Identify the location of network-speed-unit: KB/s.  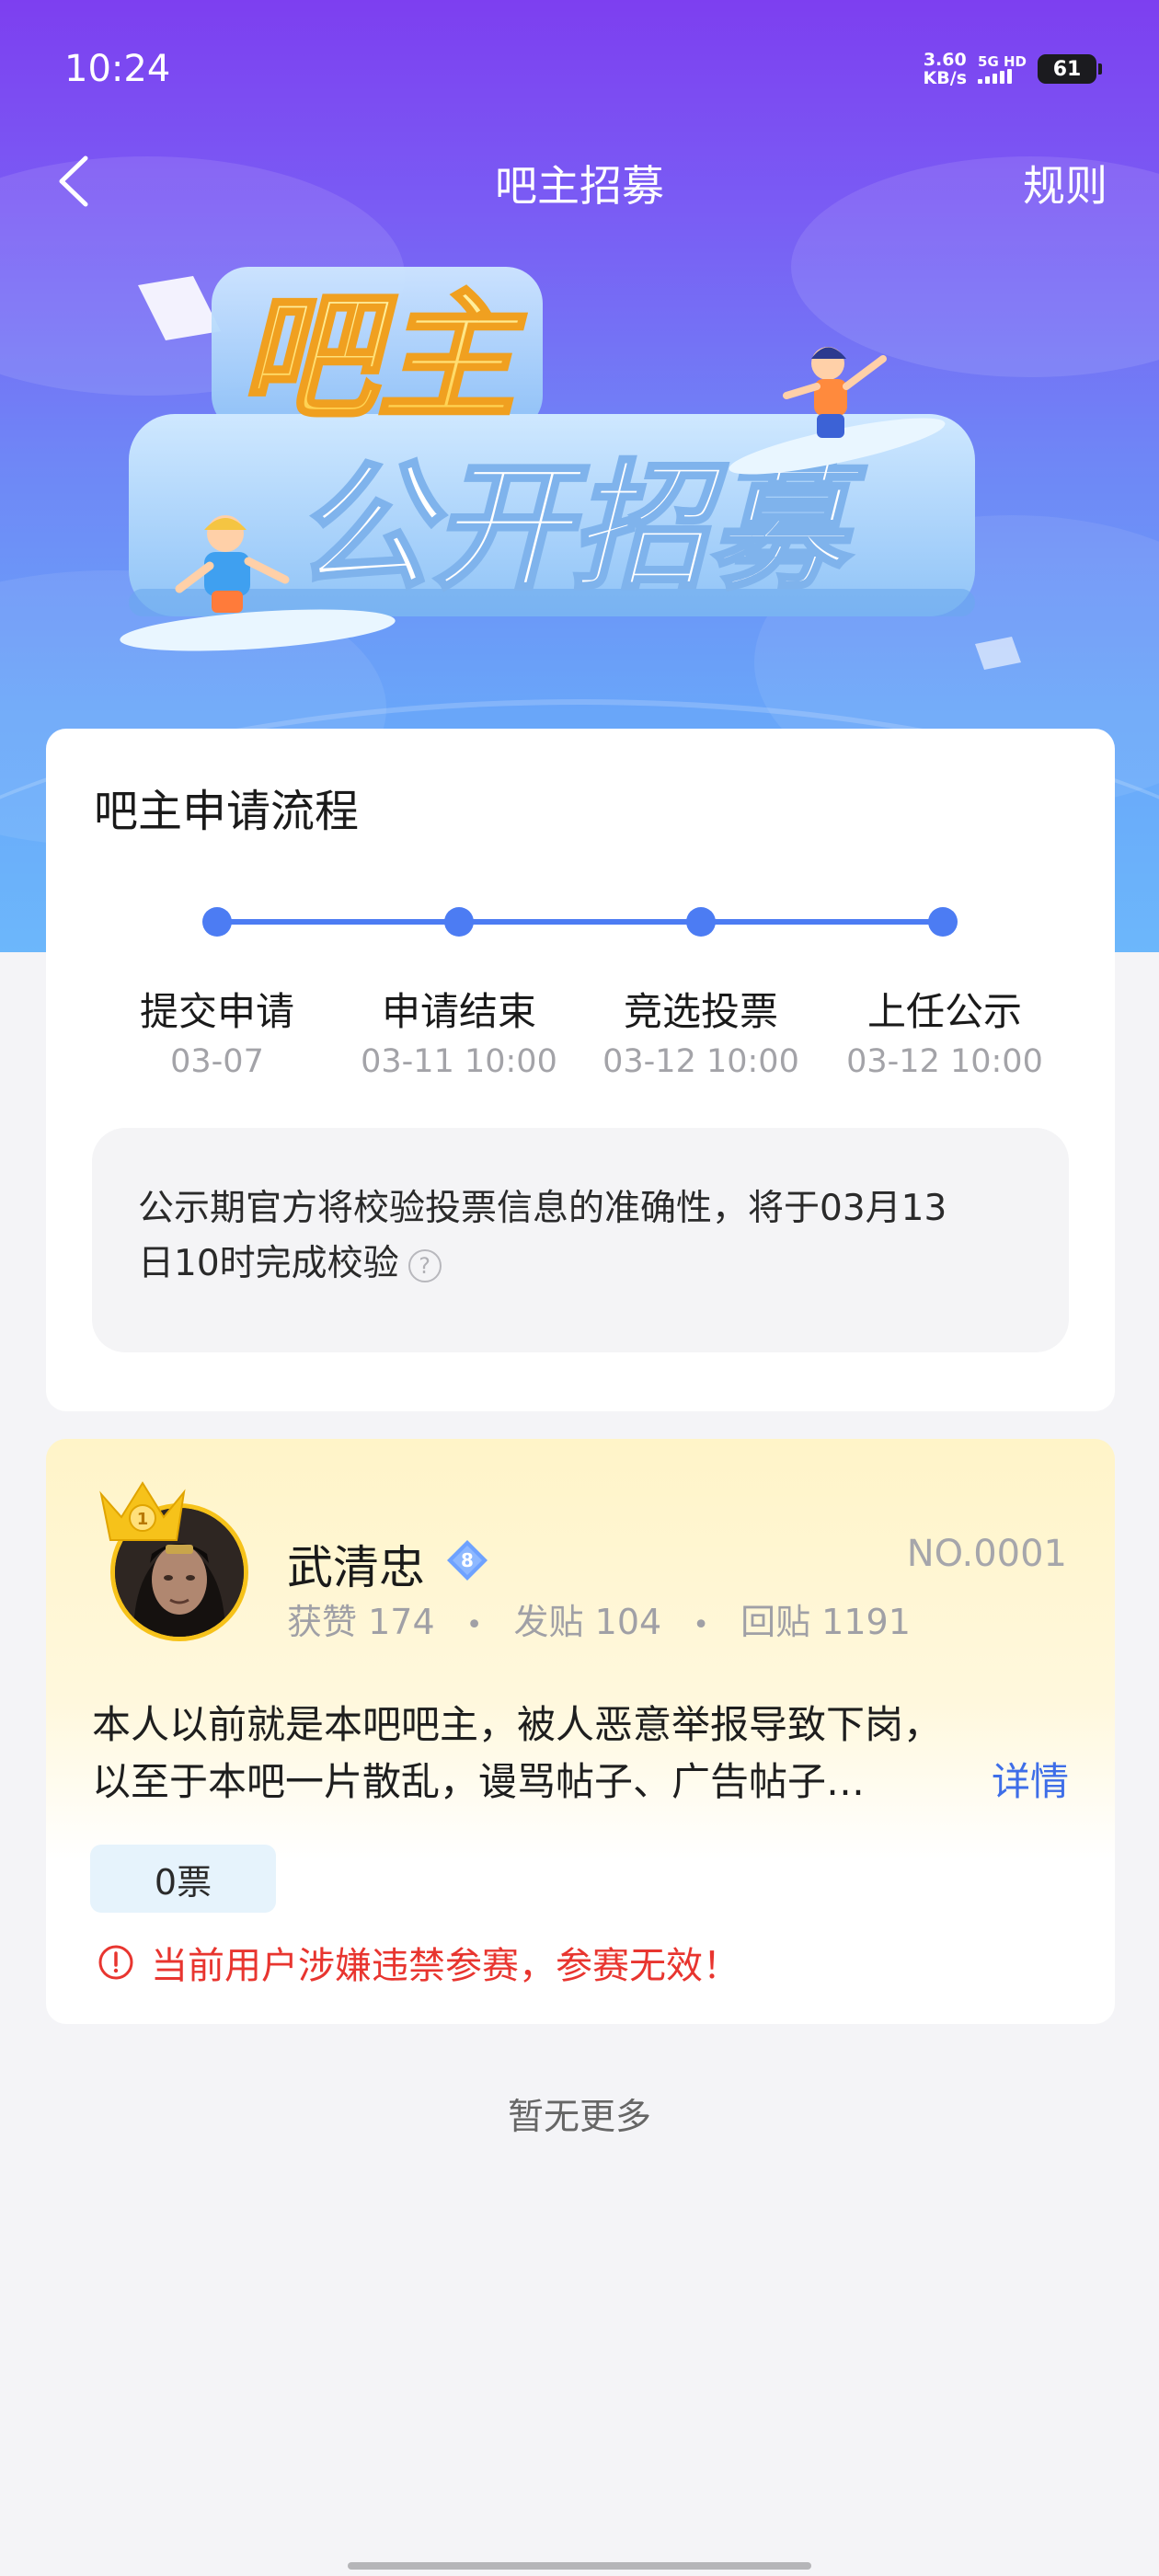
(945, 78).